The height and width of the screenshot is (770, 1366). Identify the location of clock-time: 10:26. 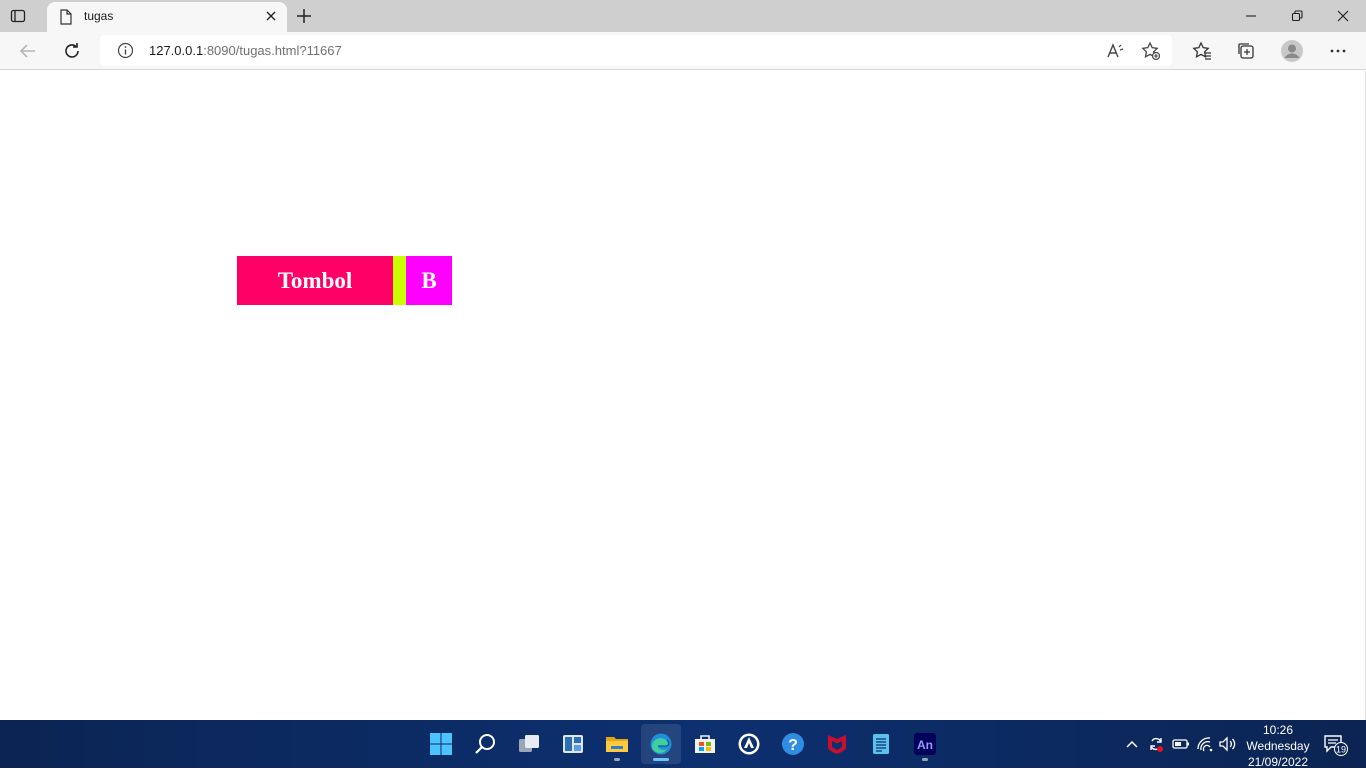
(1278, 730).